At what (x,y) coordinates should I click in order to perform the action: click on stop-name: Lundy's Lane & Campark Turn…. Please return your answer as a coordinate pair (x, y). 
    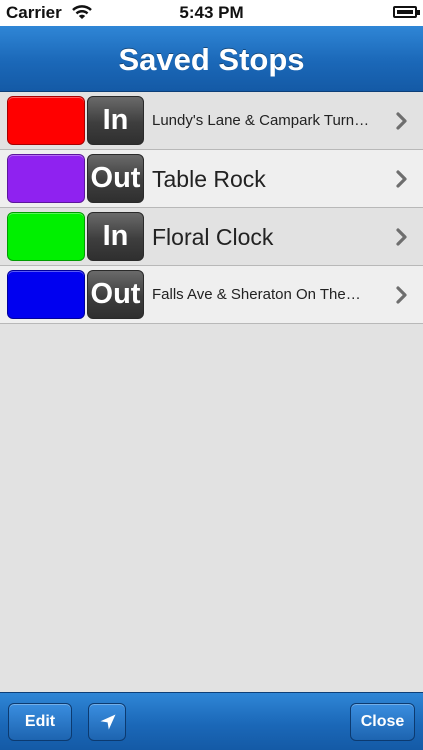
    Looking at the image, I should click on (261, 120).